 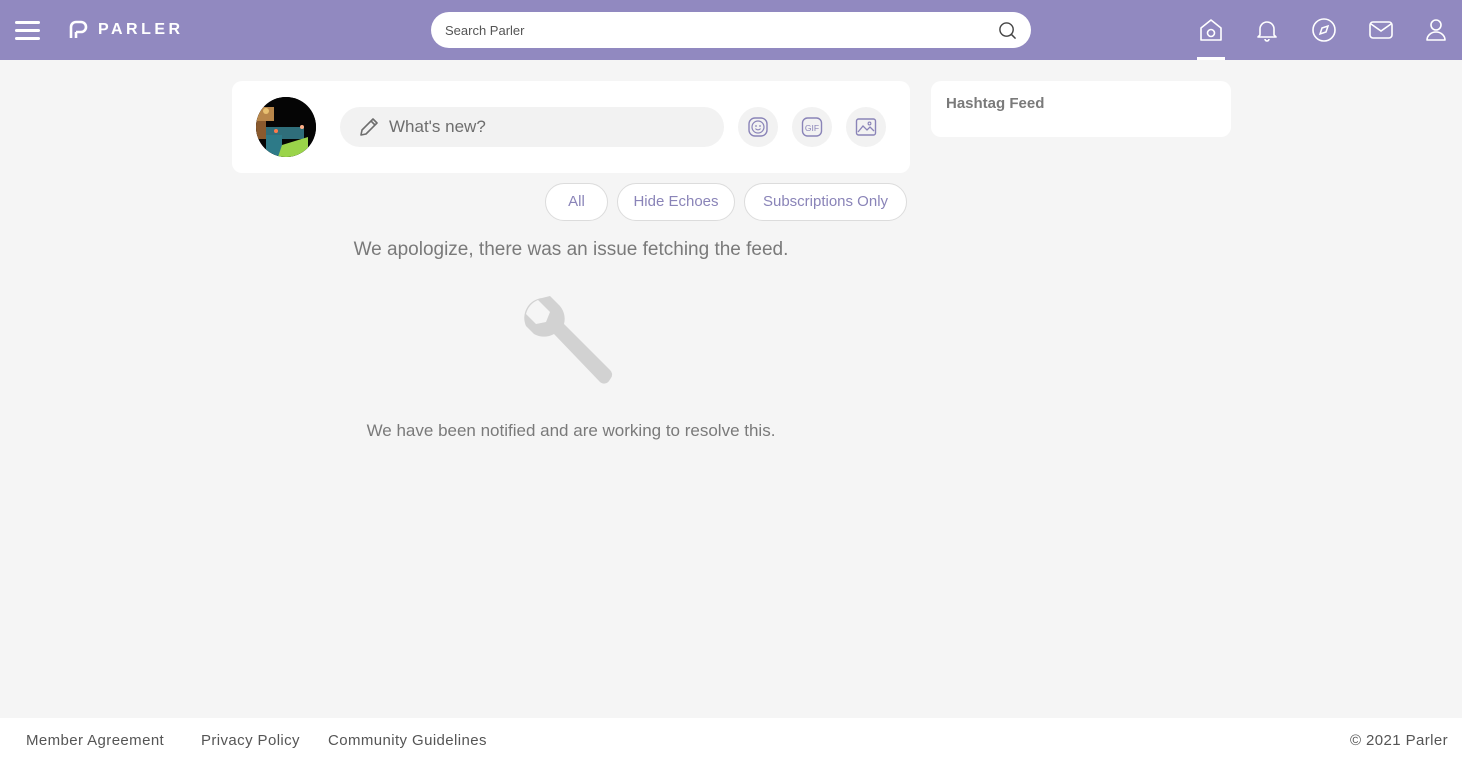 I want to click on gif-label: GIF, so click(x=812, y=128).